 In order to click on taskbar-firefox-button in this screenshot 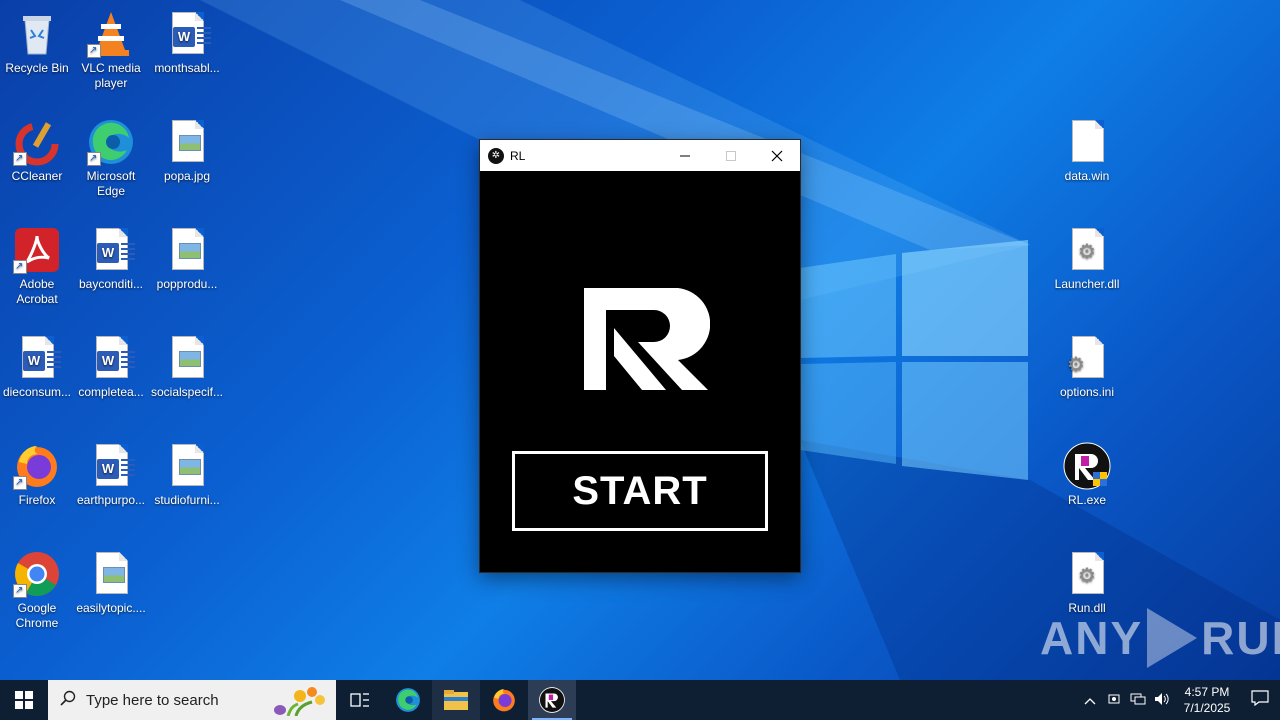, I will do `click(504, 700)`.